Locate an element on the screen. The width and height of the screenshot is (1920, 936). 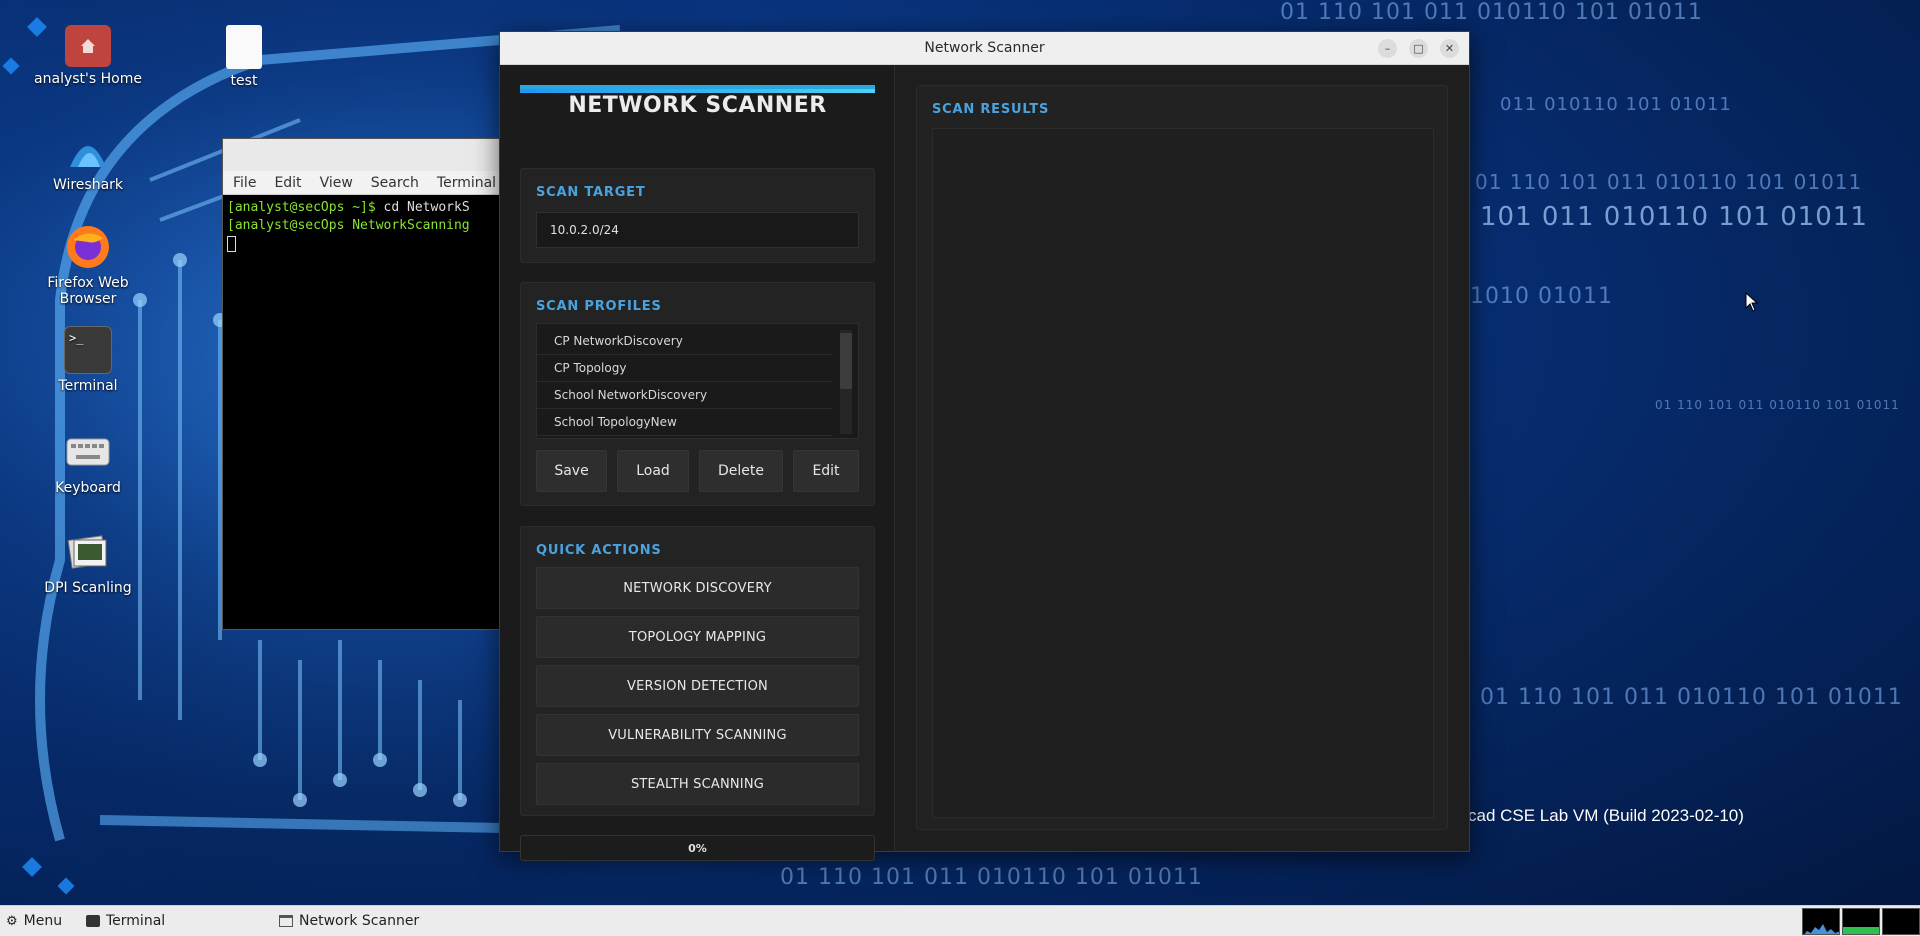
taskbar-menu-button: ⚙ Menu is located at coordinates (34, 921).